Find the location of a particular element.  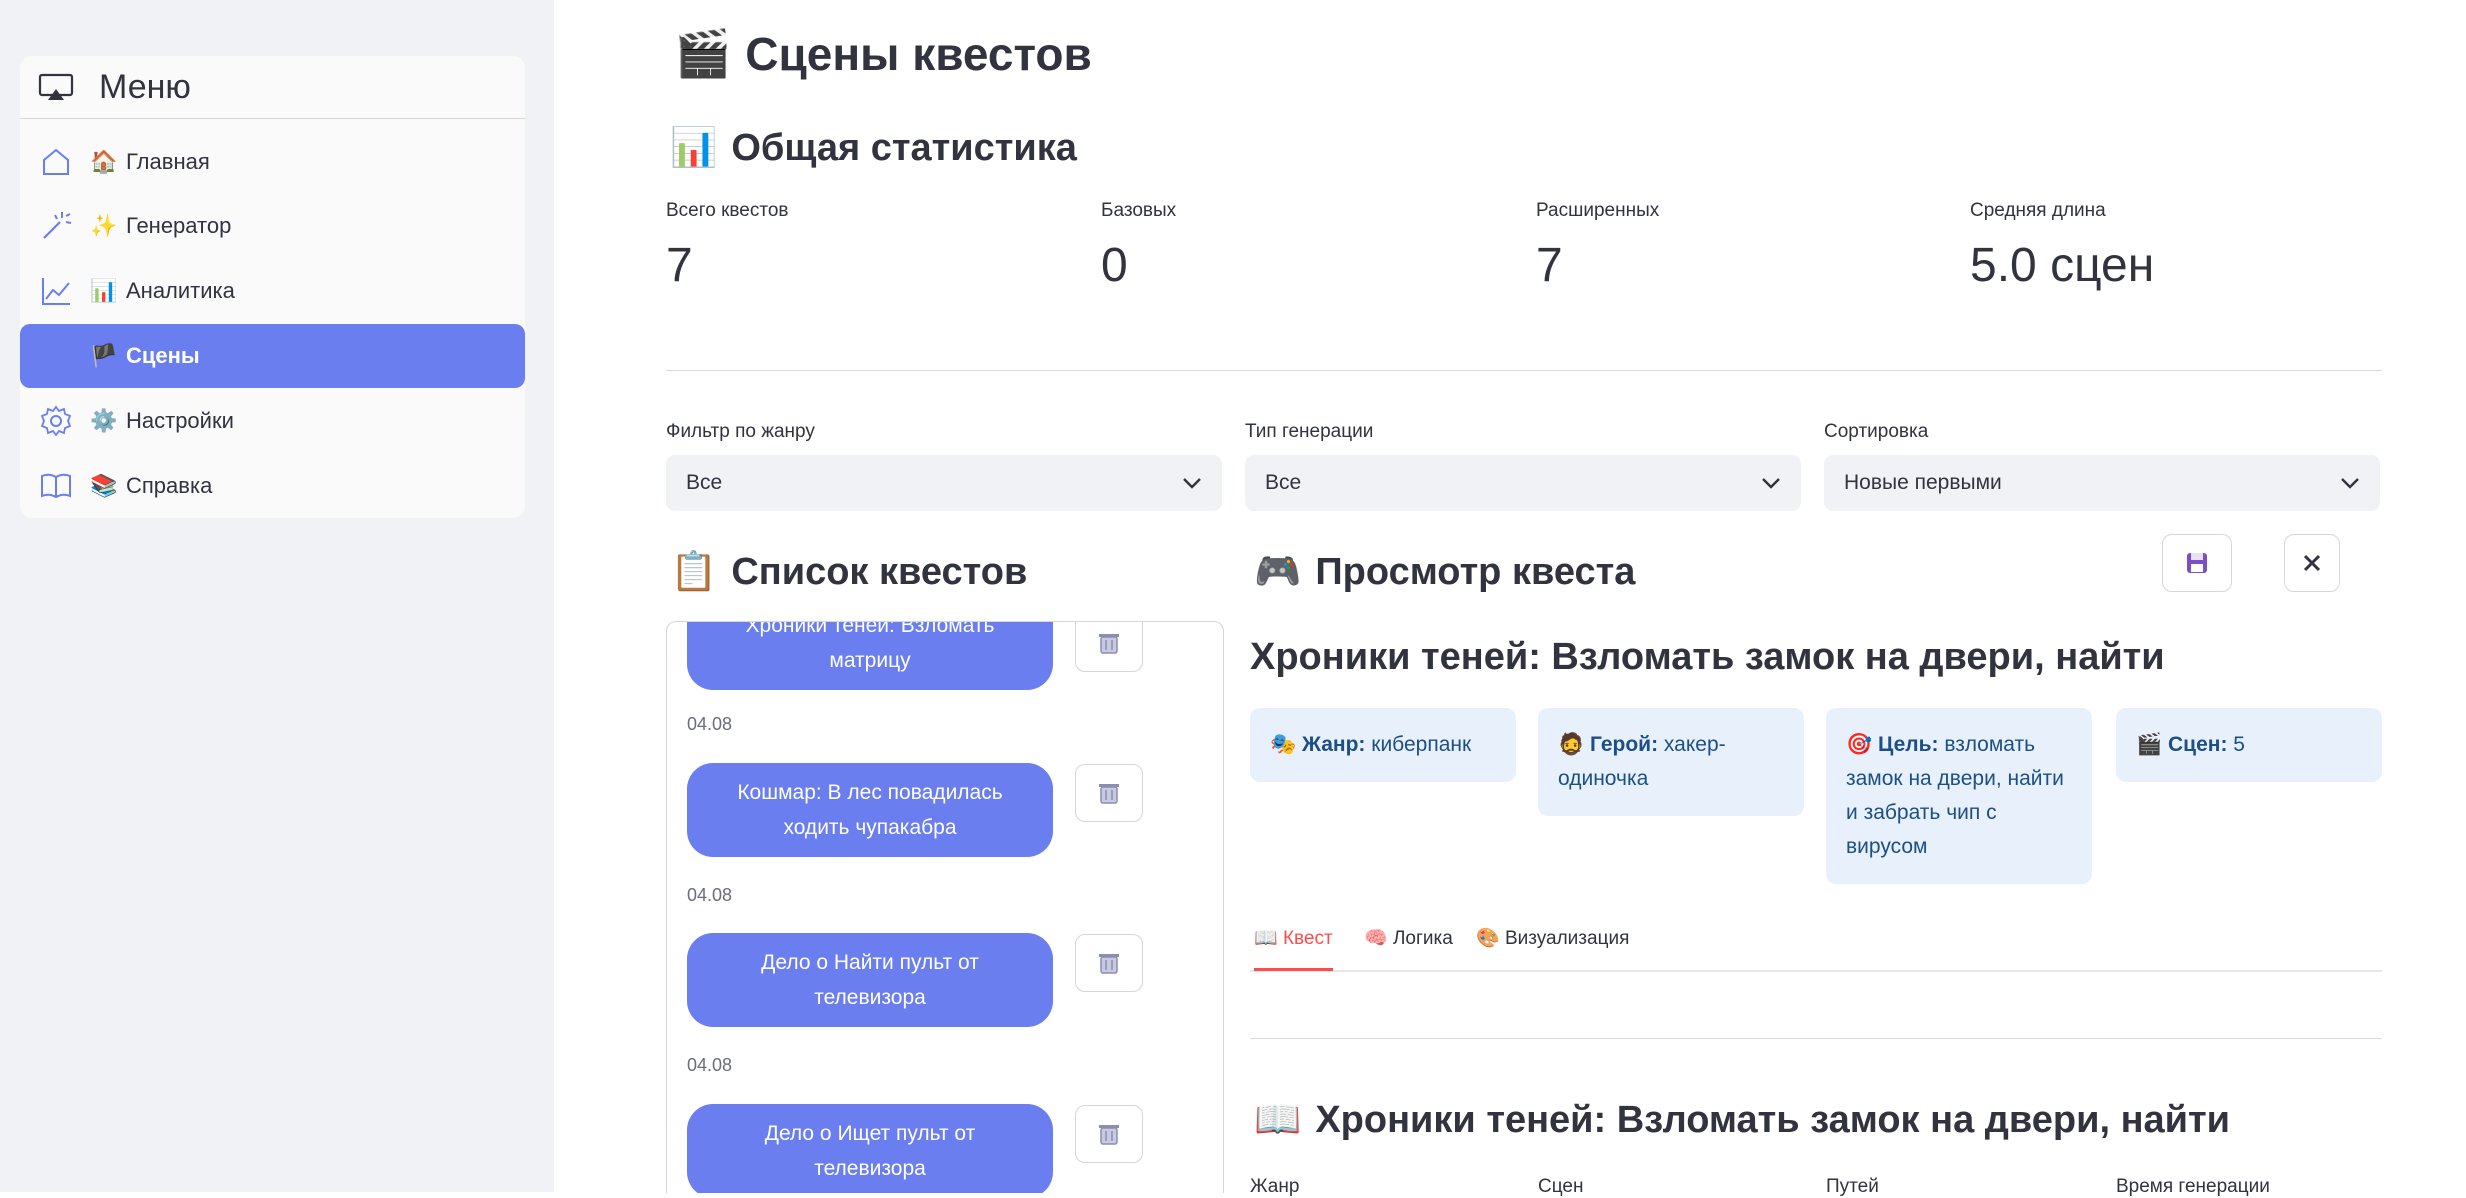

info-label: Герой: is located at coordinates (1624, 744).